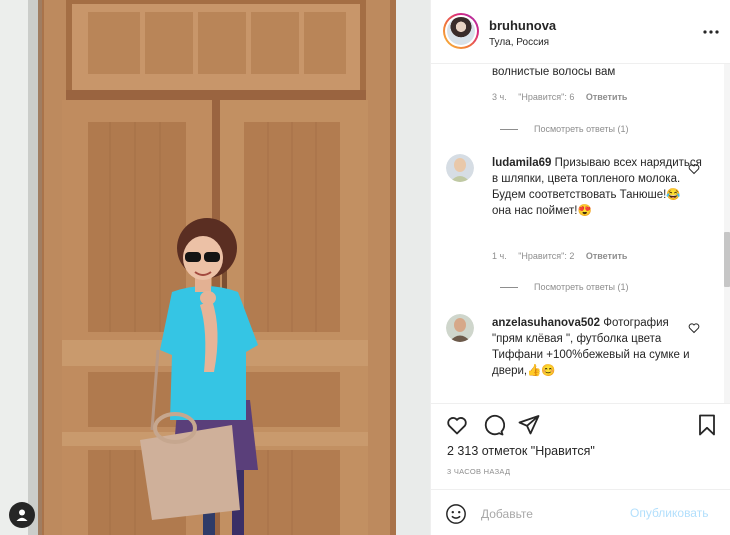  Describe the element at coordinates (493, 425) in the screenshot. I see `comment-icon` at that location.